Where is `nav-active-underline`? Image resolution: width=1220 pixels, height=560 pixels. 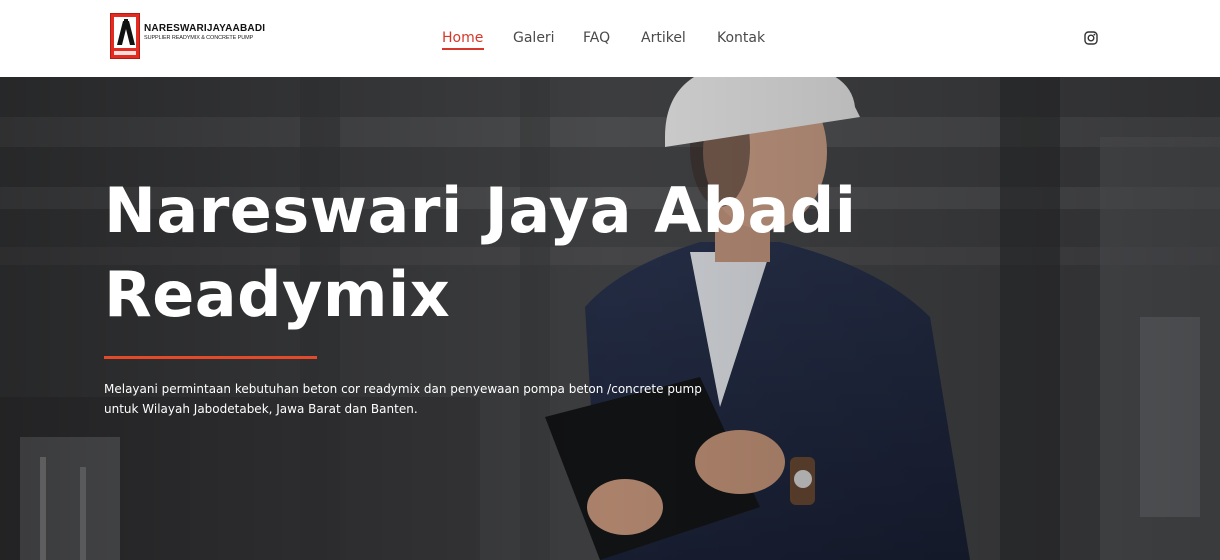 nav-active-underline is located at coordinates (463, 49).